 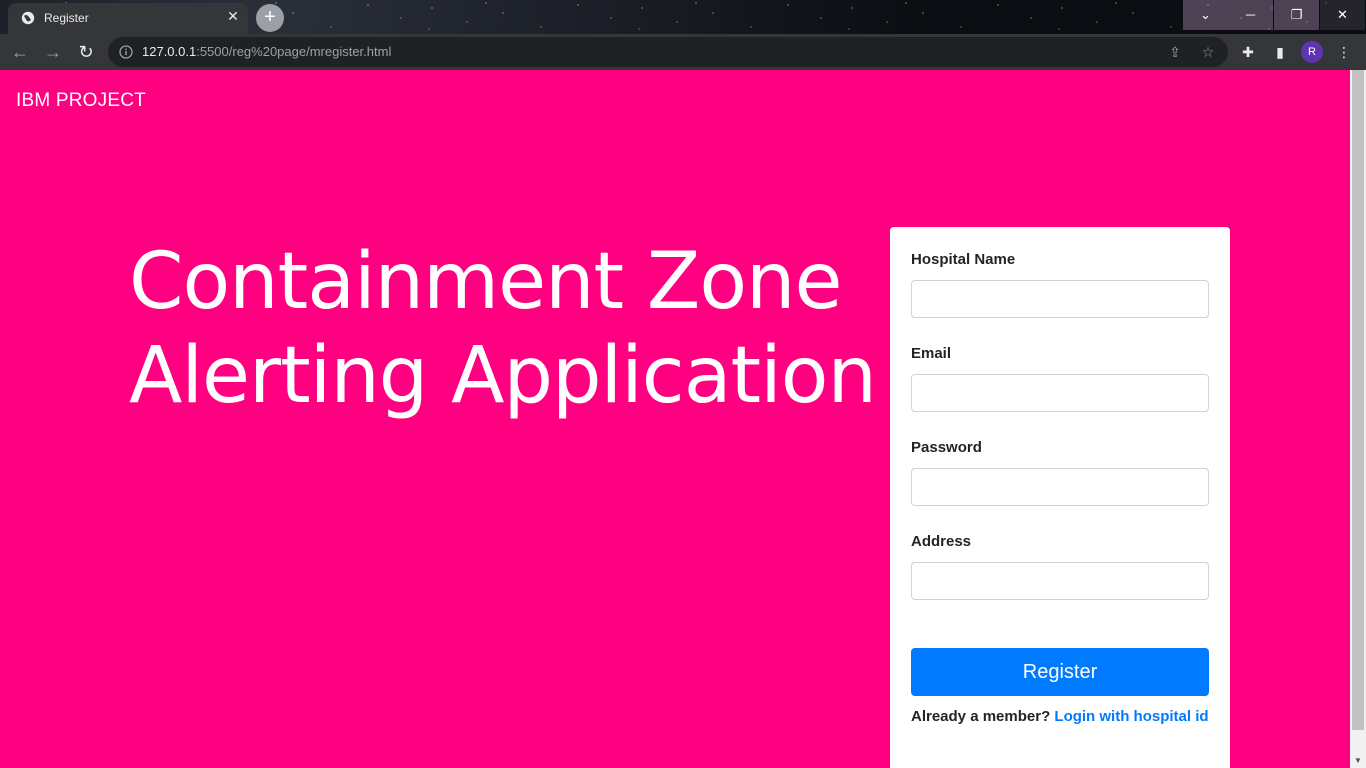 What do you see at coordinates (1060, 672) in the screenshot?
I see `register-button: Register` at bounding box center [1060, 672].